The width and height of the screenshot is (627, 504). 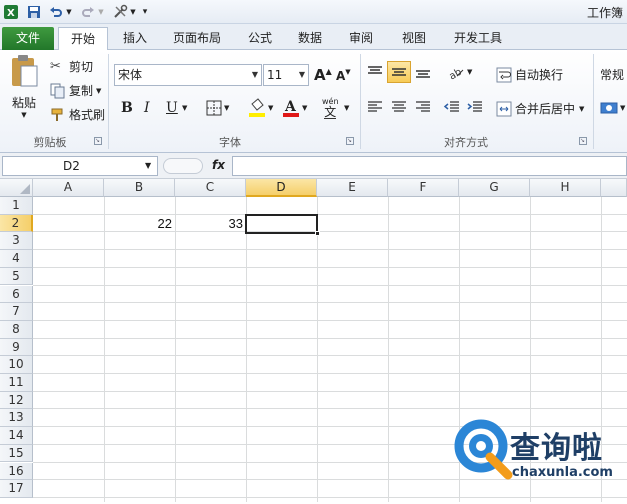 I want to click on align-top-button, so click(x=375, y=72).